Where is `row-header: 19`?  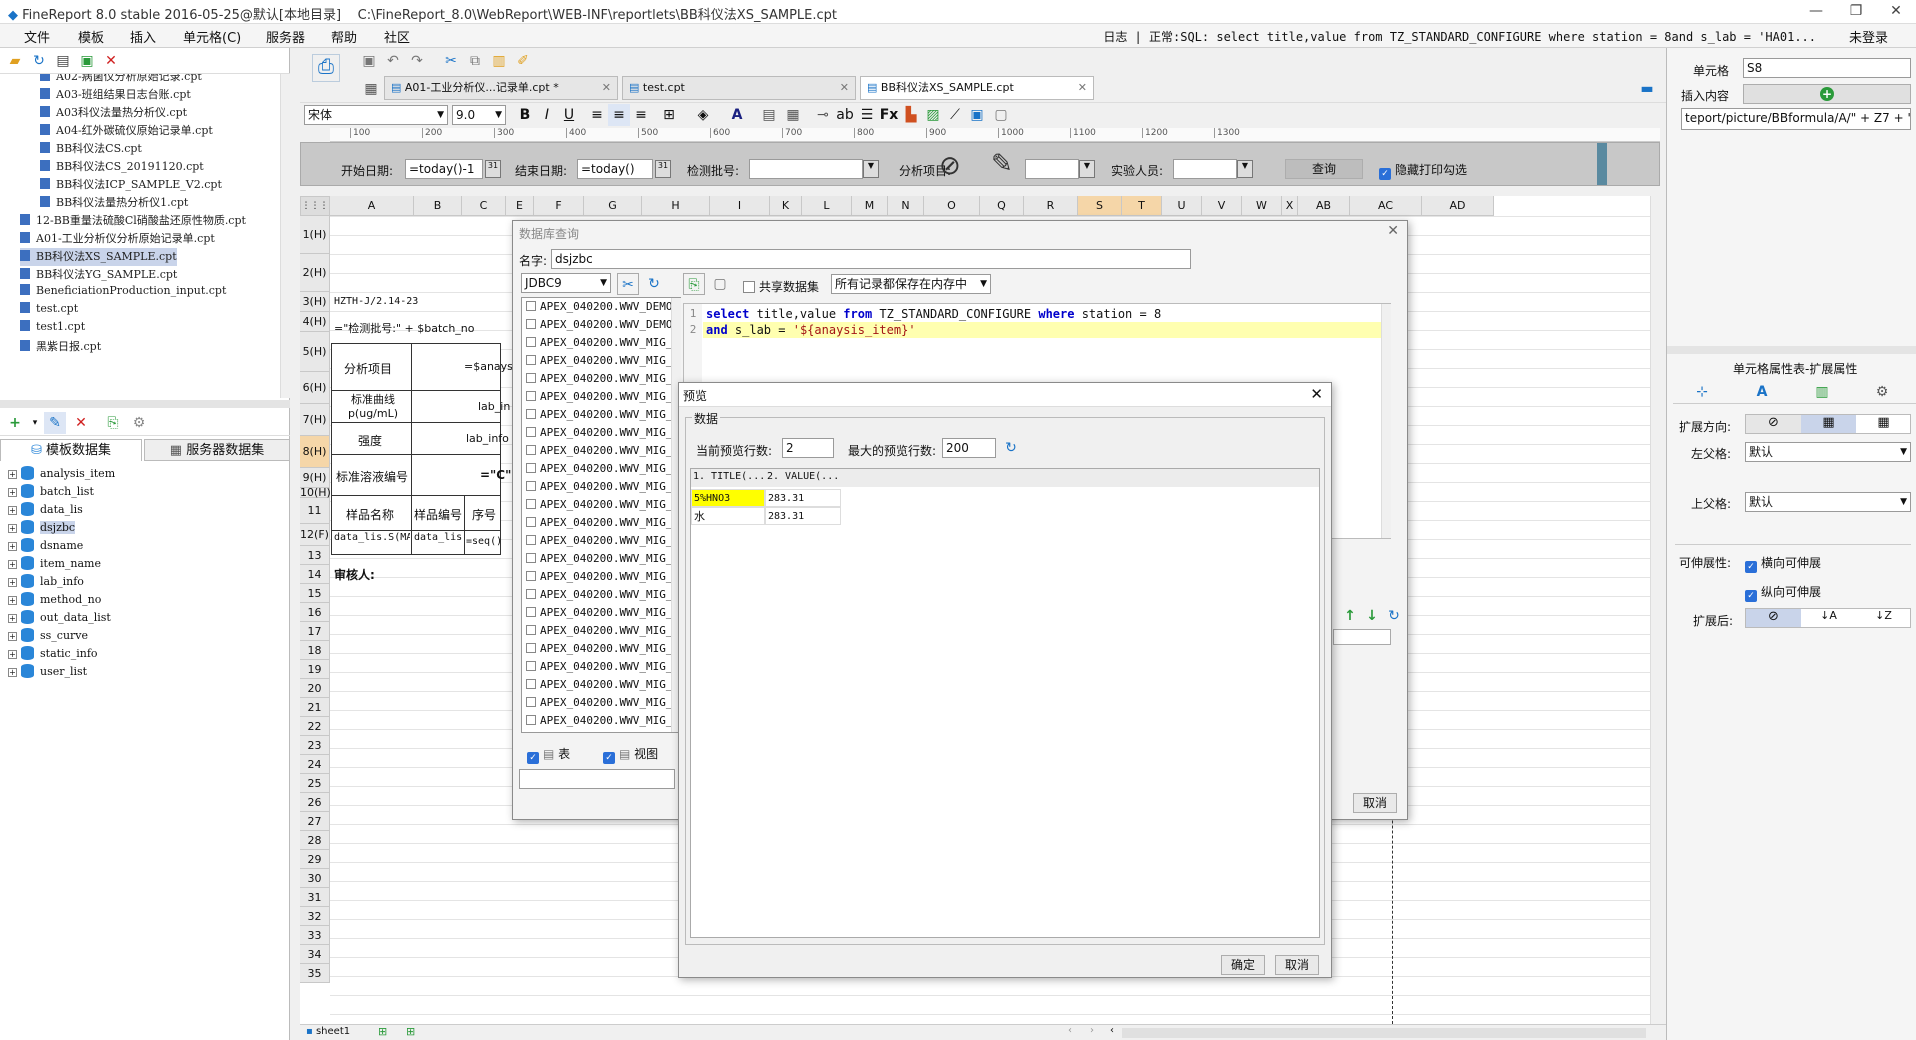 row-header: 19 is located at coordinates (315, 669).